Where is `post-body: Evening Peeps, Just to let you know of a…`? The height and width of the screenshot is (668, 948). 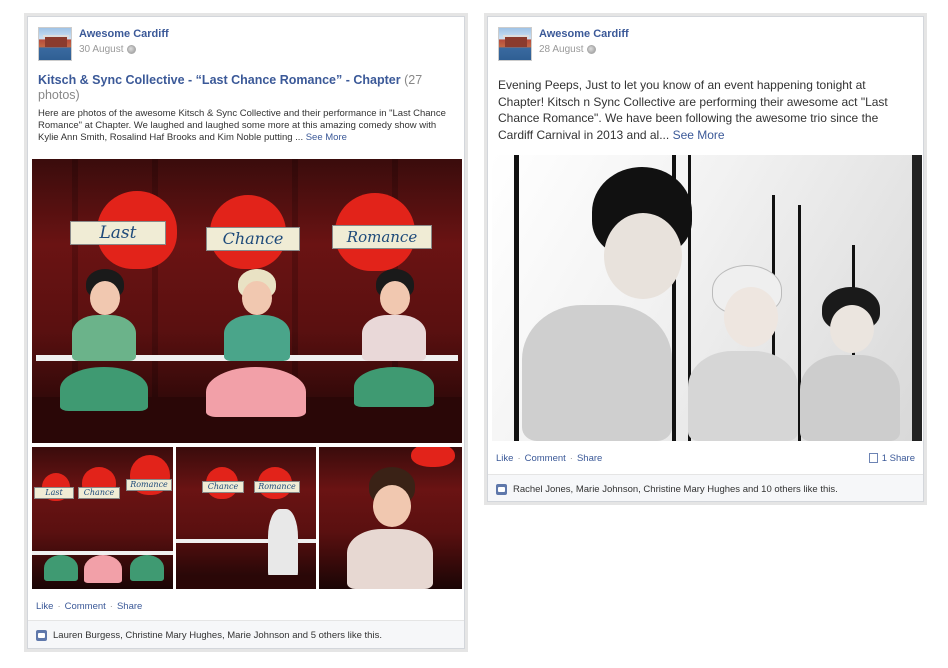
post-body: Evening Peeps, Just to let you know of a… is located at coordinates (705, 110).